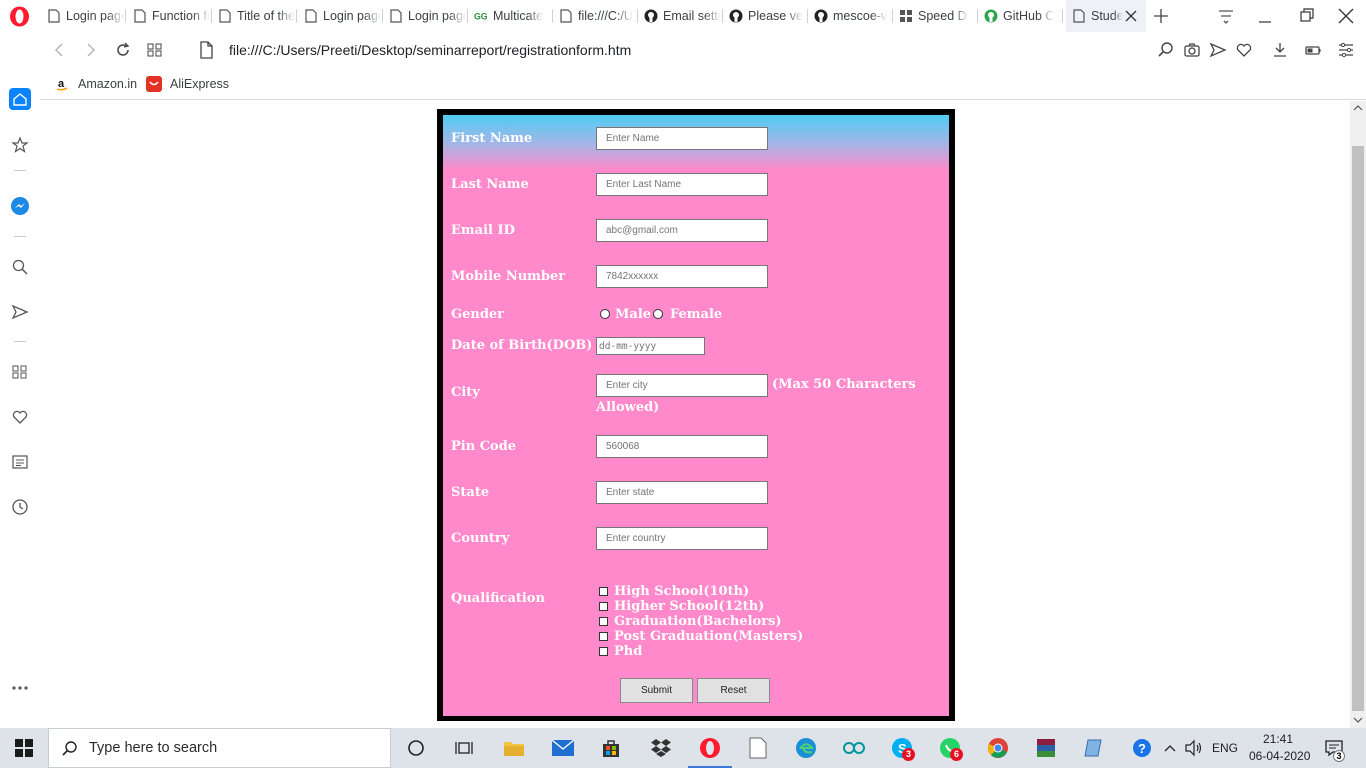 The width and height of the screenshot is (1366, 768). What do you see at coordinates (682, 138) in the screenshot?
I see `first-name-input` at bounding box center [682, 138].